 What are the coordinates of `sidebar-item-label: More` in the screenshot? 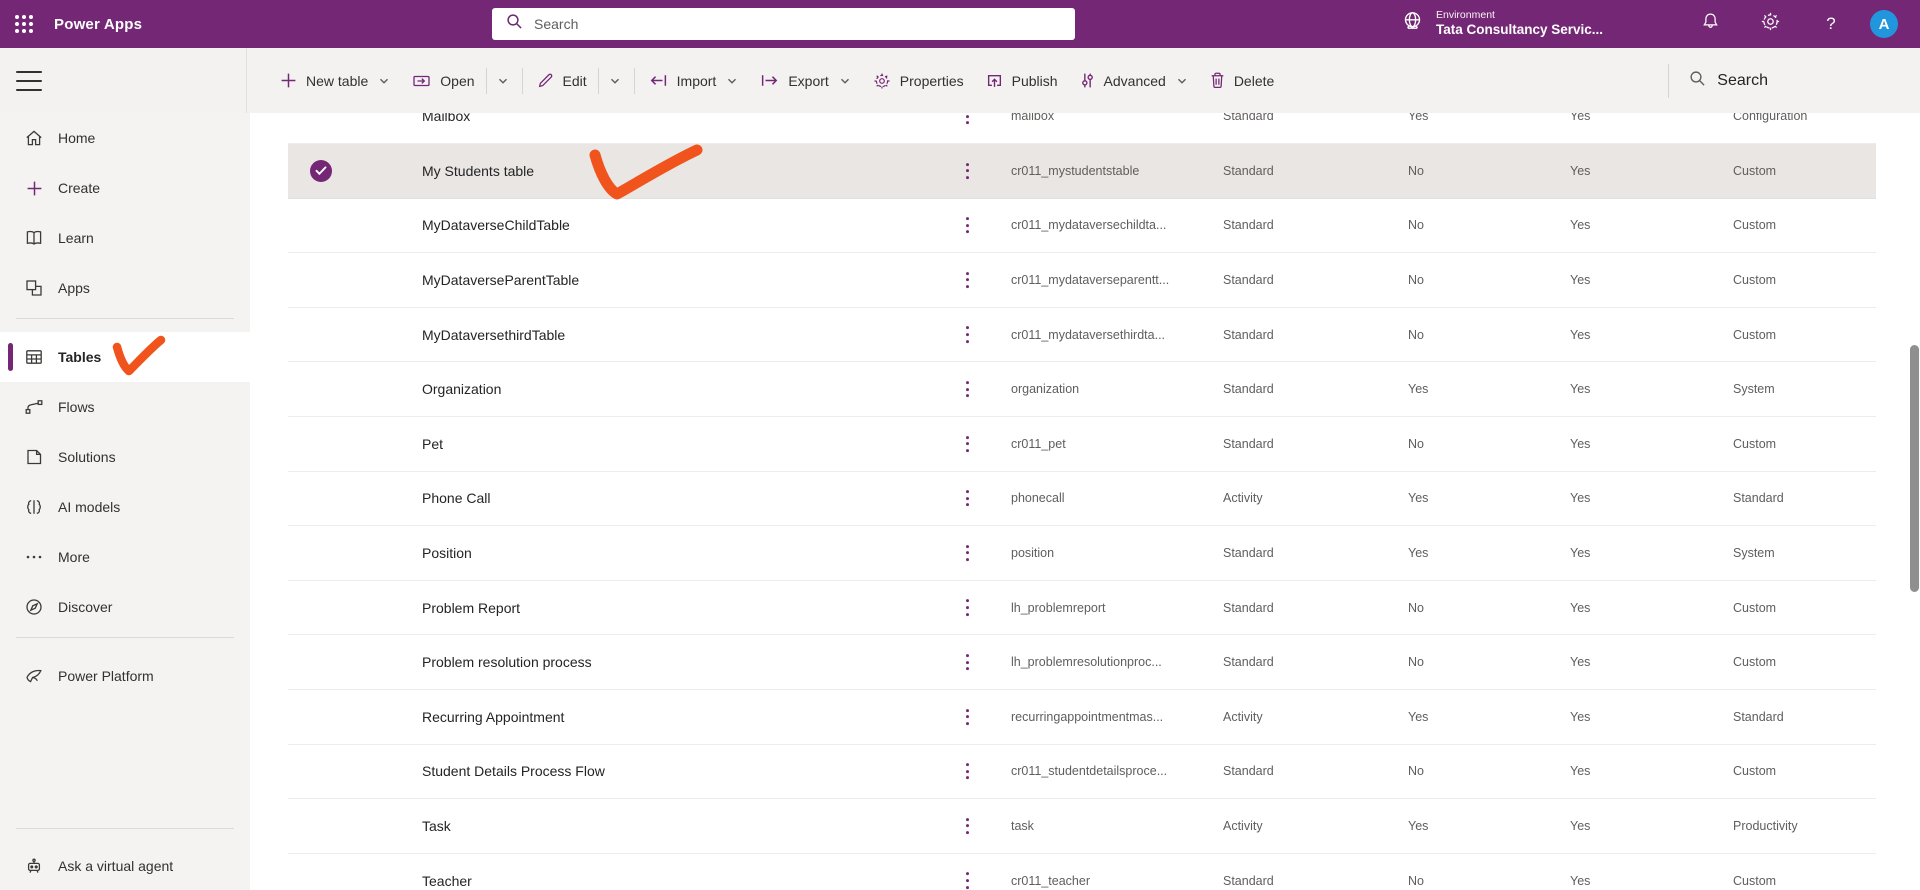 It's located at (74, 557).